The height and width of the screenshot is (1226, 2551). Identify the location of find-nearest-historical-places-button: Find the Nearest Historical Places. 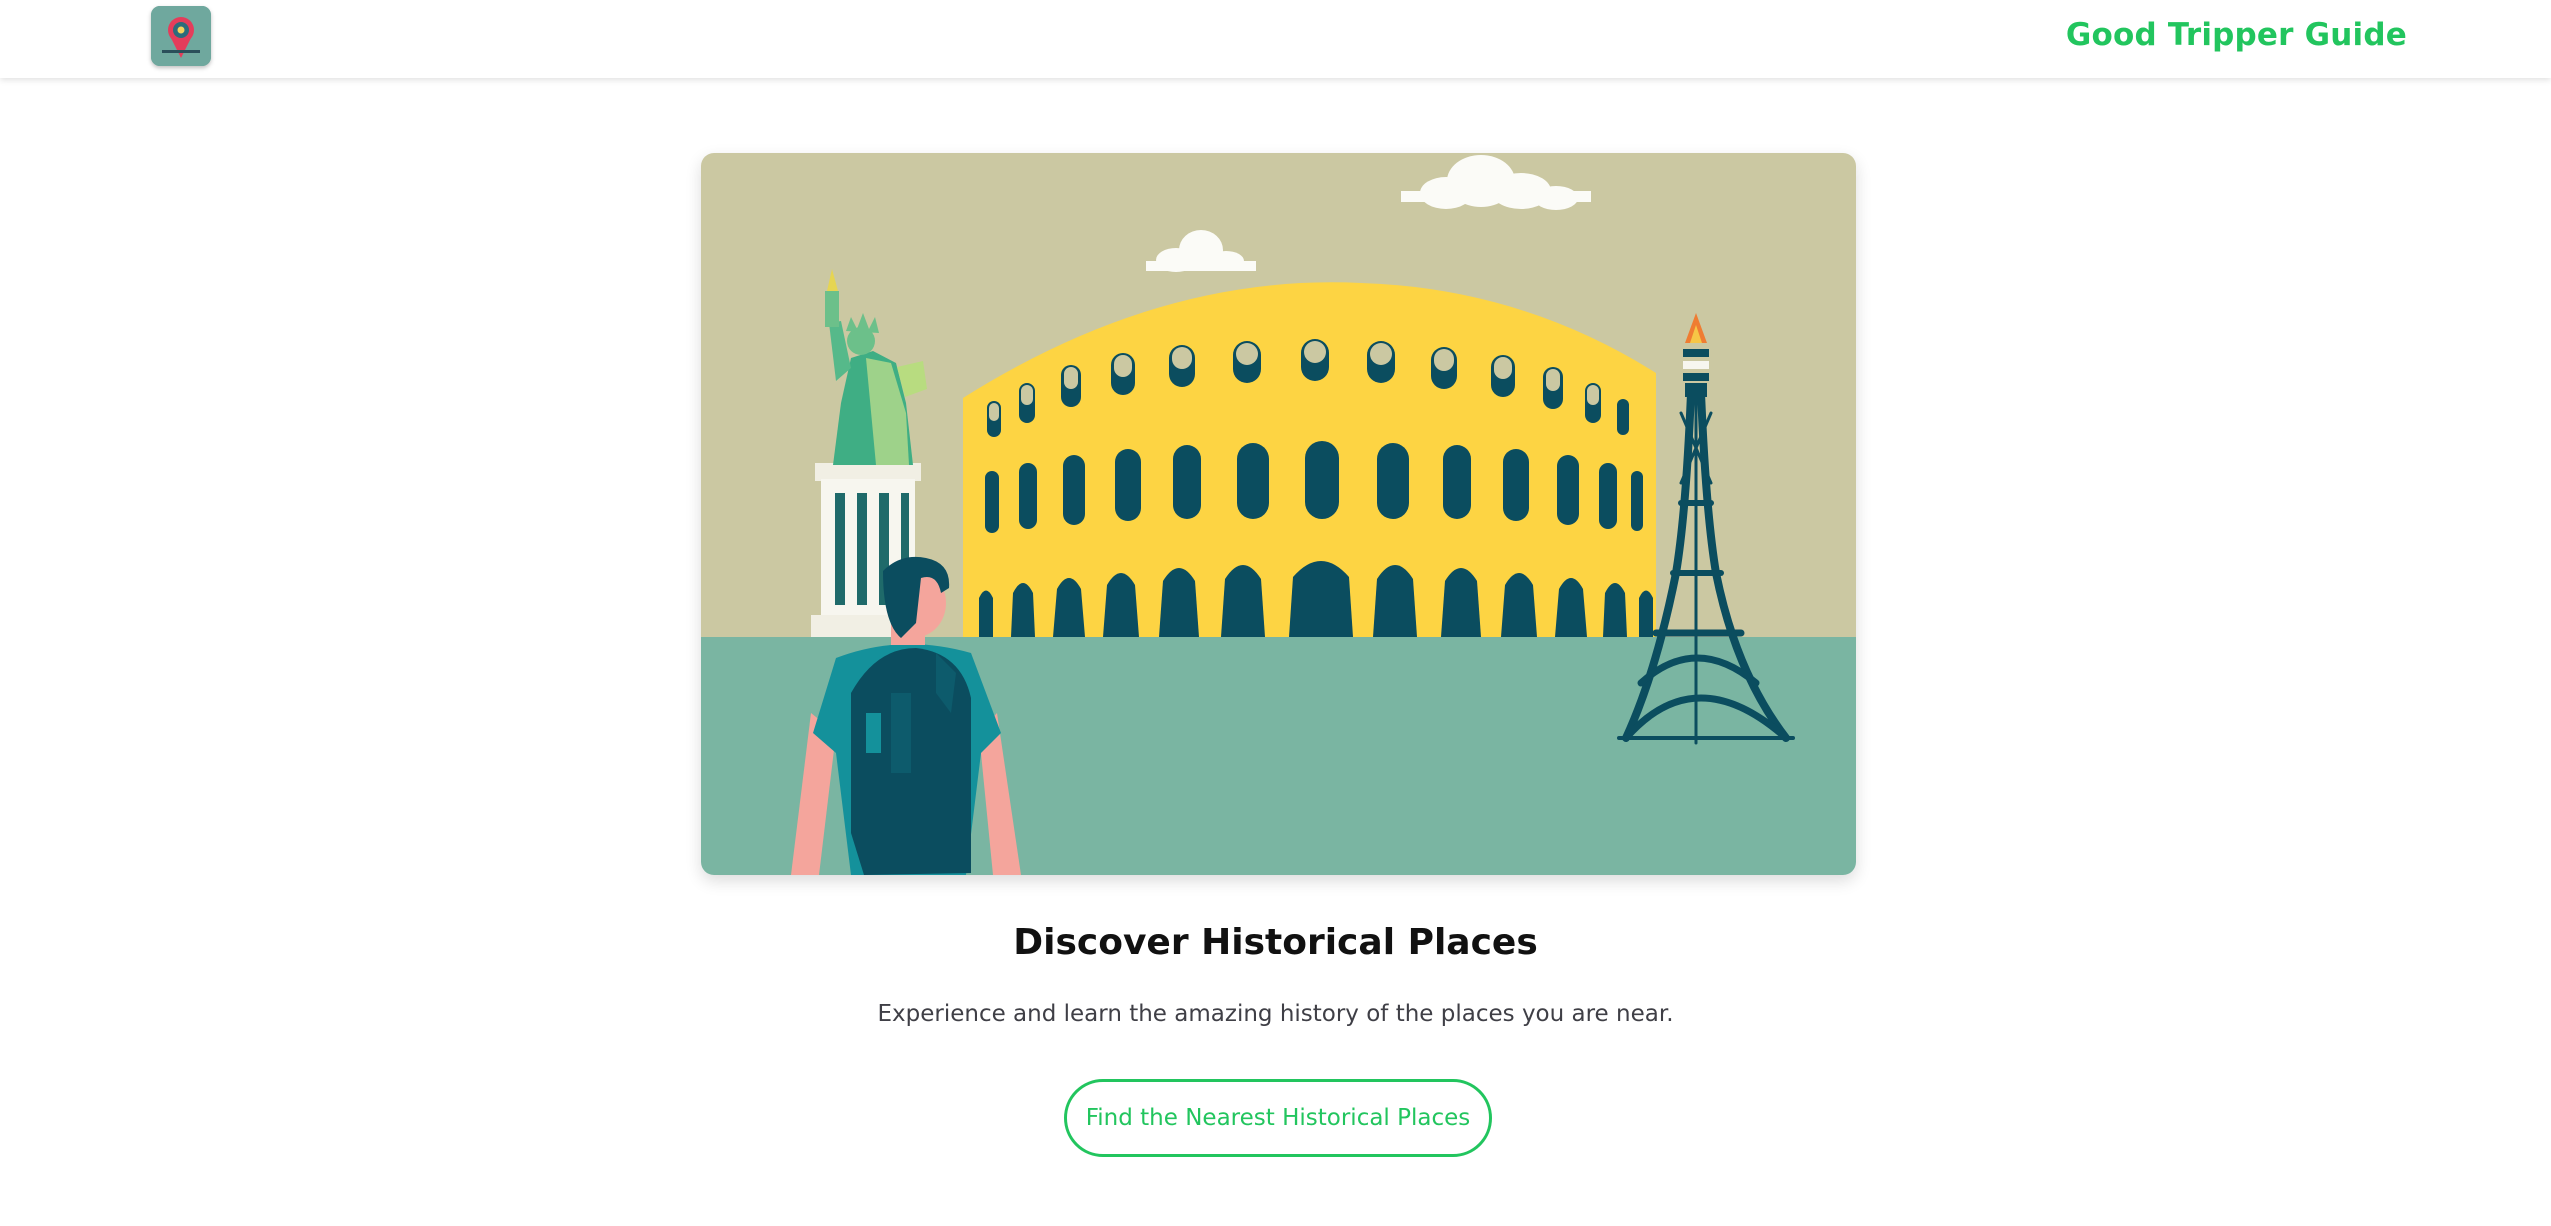
(1278, 1118).